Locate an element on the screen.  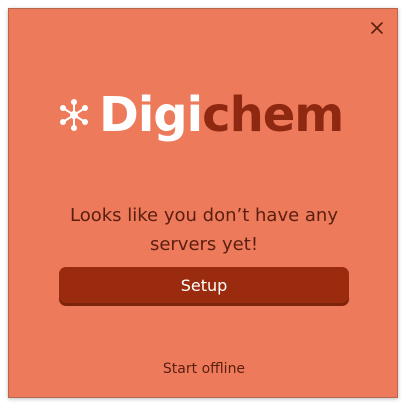
app-logo: Digichem is located at coordinates (200, 115).